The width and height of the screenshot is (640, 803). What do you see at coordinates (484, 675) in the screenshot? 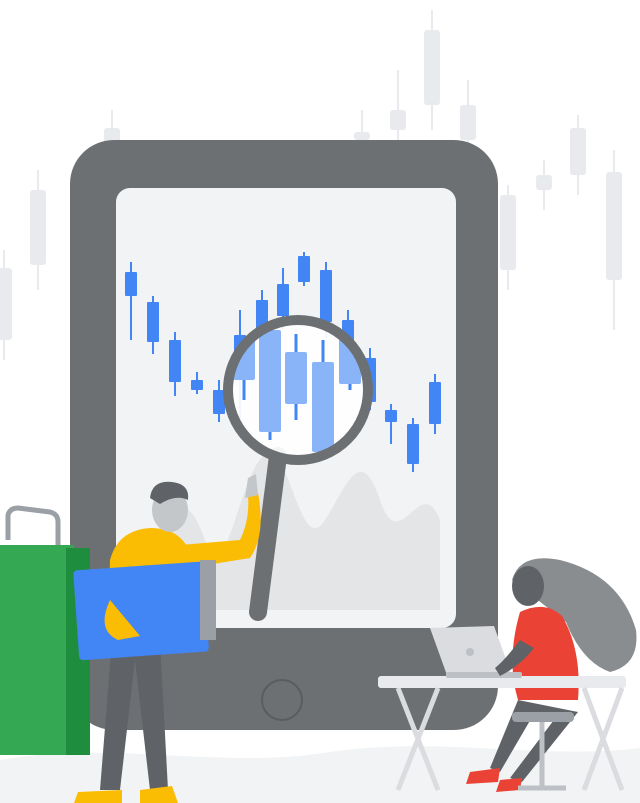
I see `laptop-base` at bounding box center [484, 675].